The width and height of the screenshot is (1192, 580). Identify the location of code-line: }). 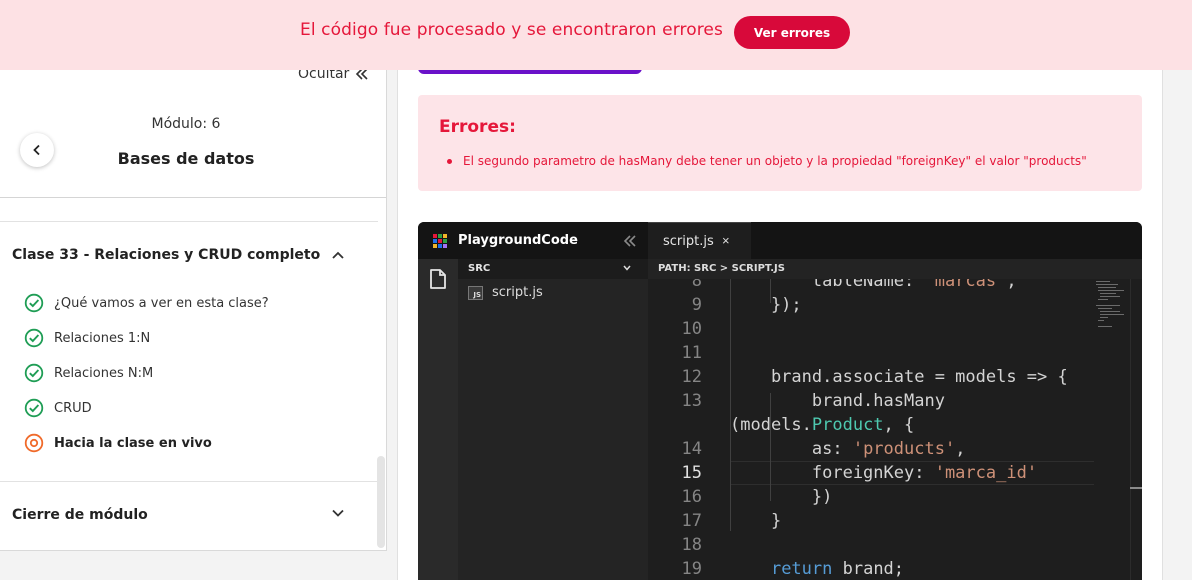
(781, 497).